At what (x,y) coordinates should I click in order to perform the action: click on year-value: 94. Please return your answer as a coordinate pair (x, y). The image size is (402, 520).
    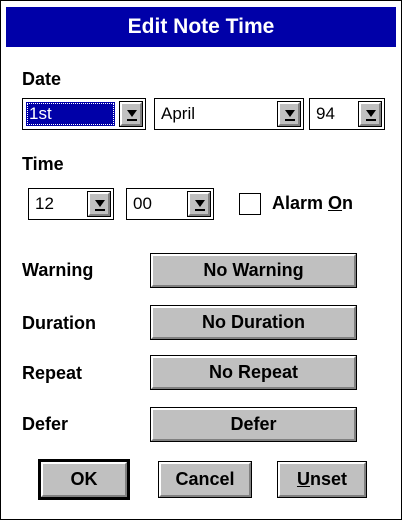
    Looking at the image, I should click on (325, 113).